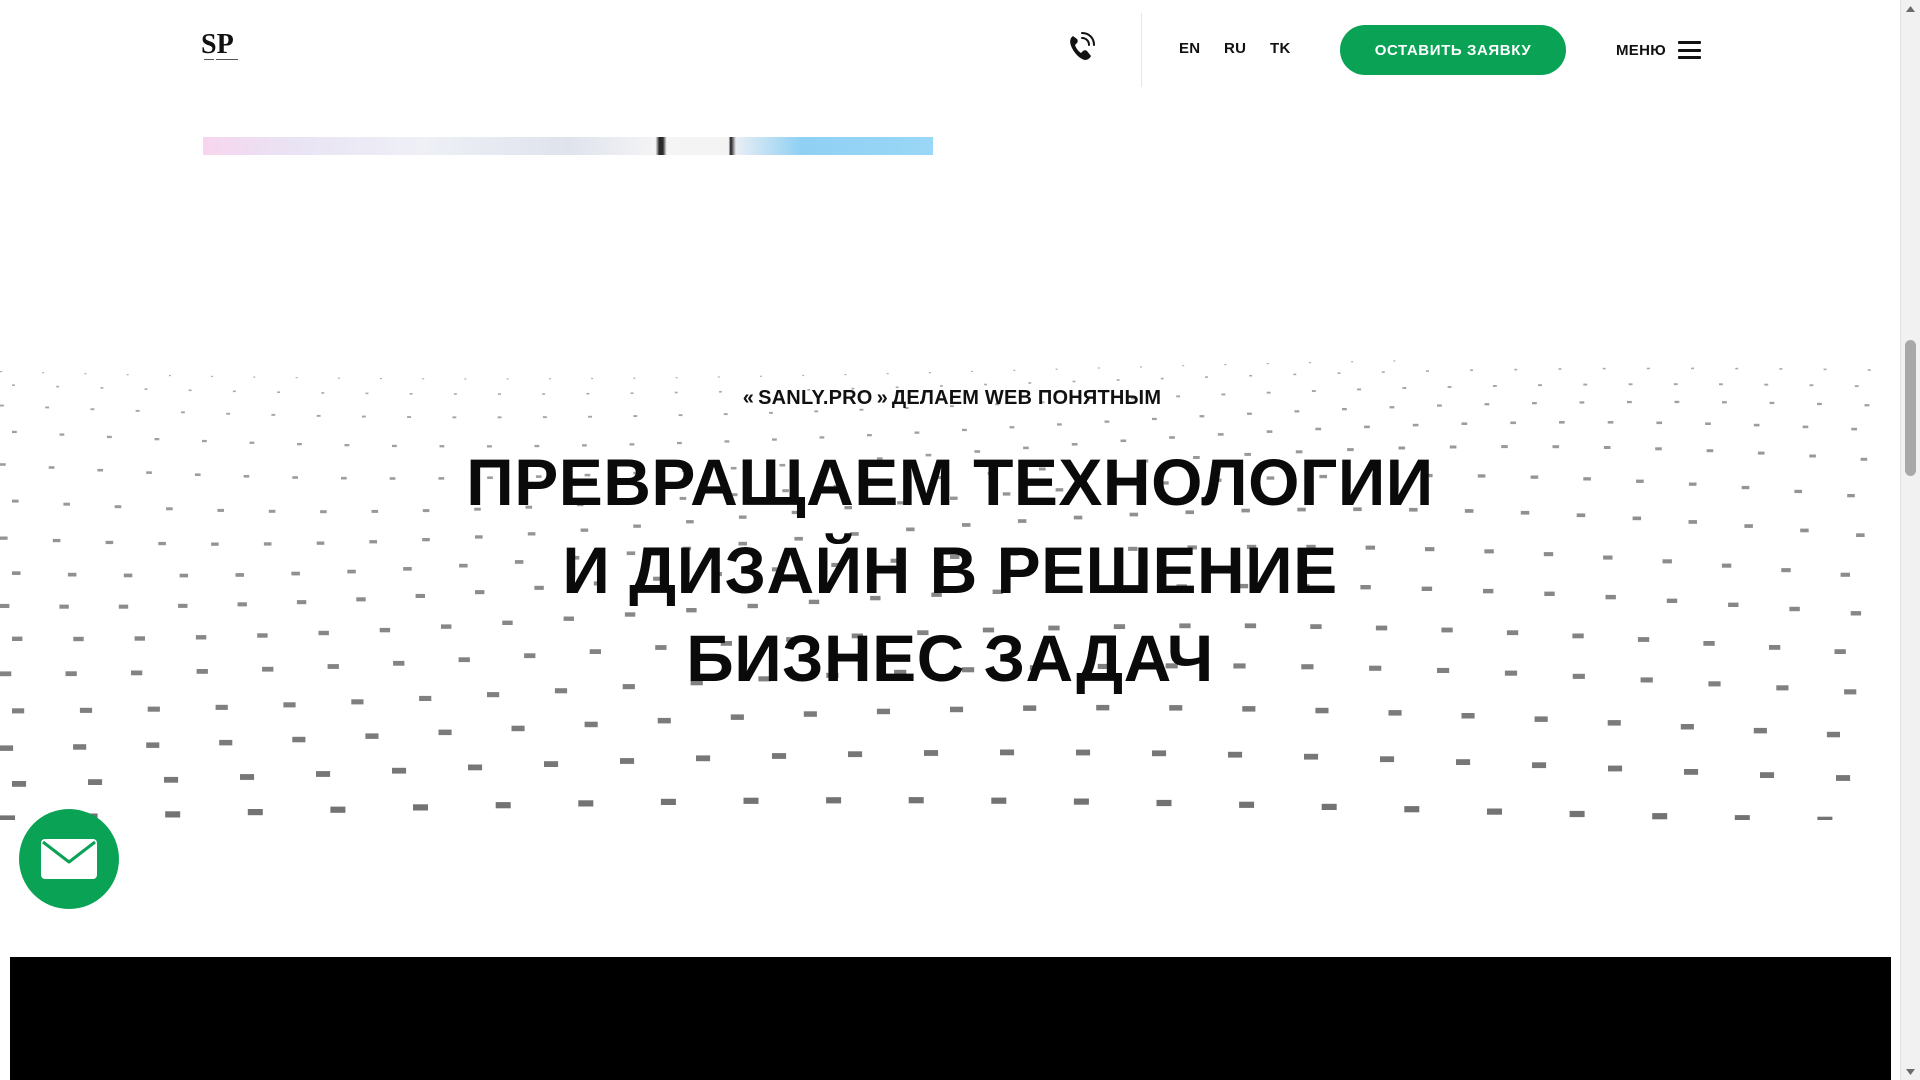 The height and width of the screenshot is (1080, 1920). What do you see at coordinates (1141, 50) in the screenshot?
I see `header-divider` at bounding box center [1141, 50].